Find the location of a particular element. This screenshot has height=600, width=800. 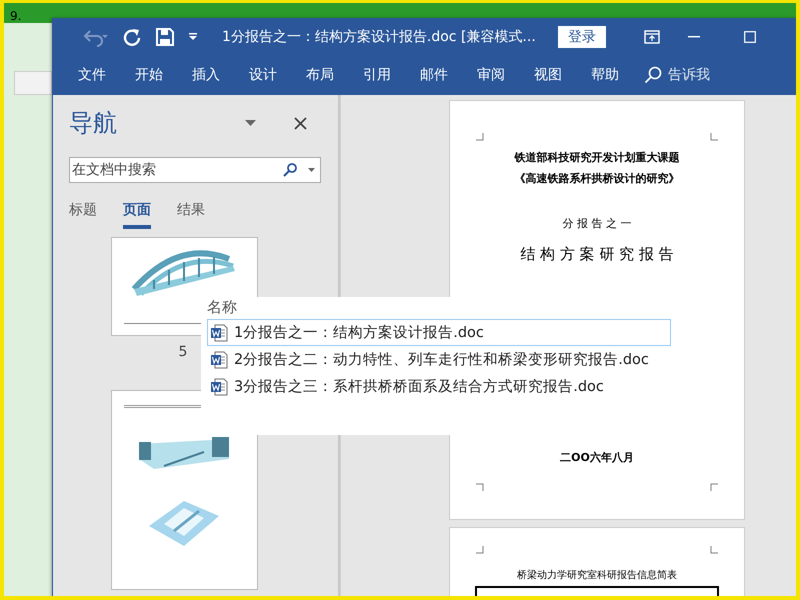

background-text: 9. is located at coordinates (16, 16).